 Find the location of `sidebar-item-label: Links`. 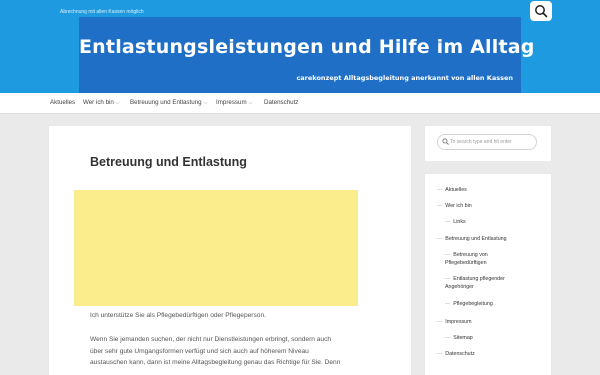

sidebar-item-label: Links is located at coordinates (459, 222).